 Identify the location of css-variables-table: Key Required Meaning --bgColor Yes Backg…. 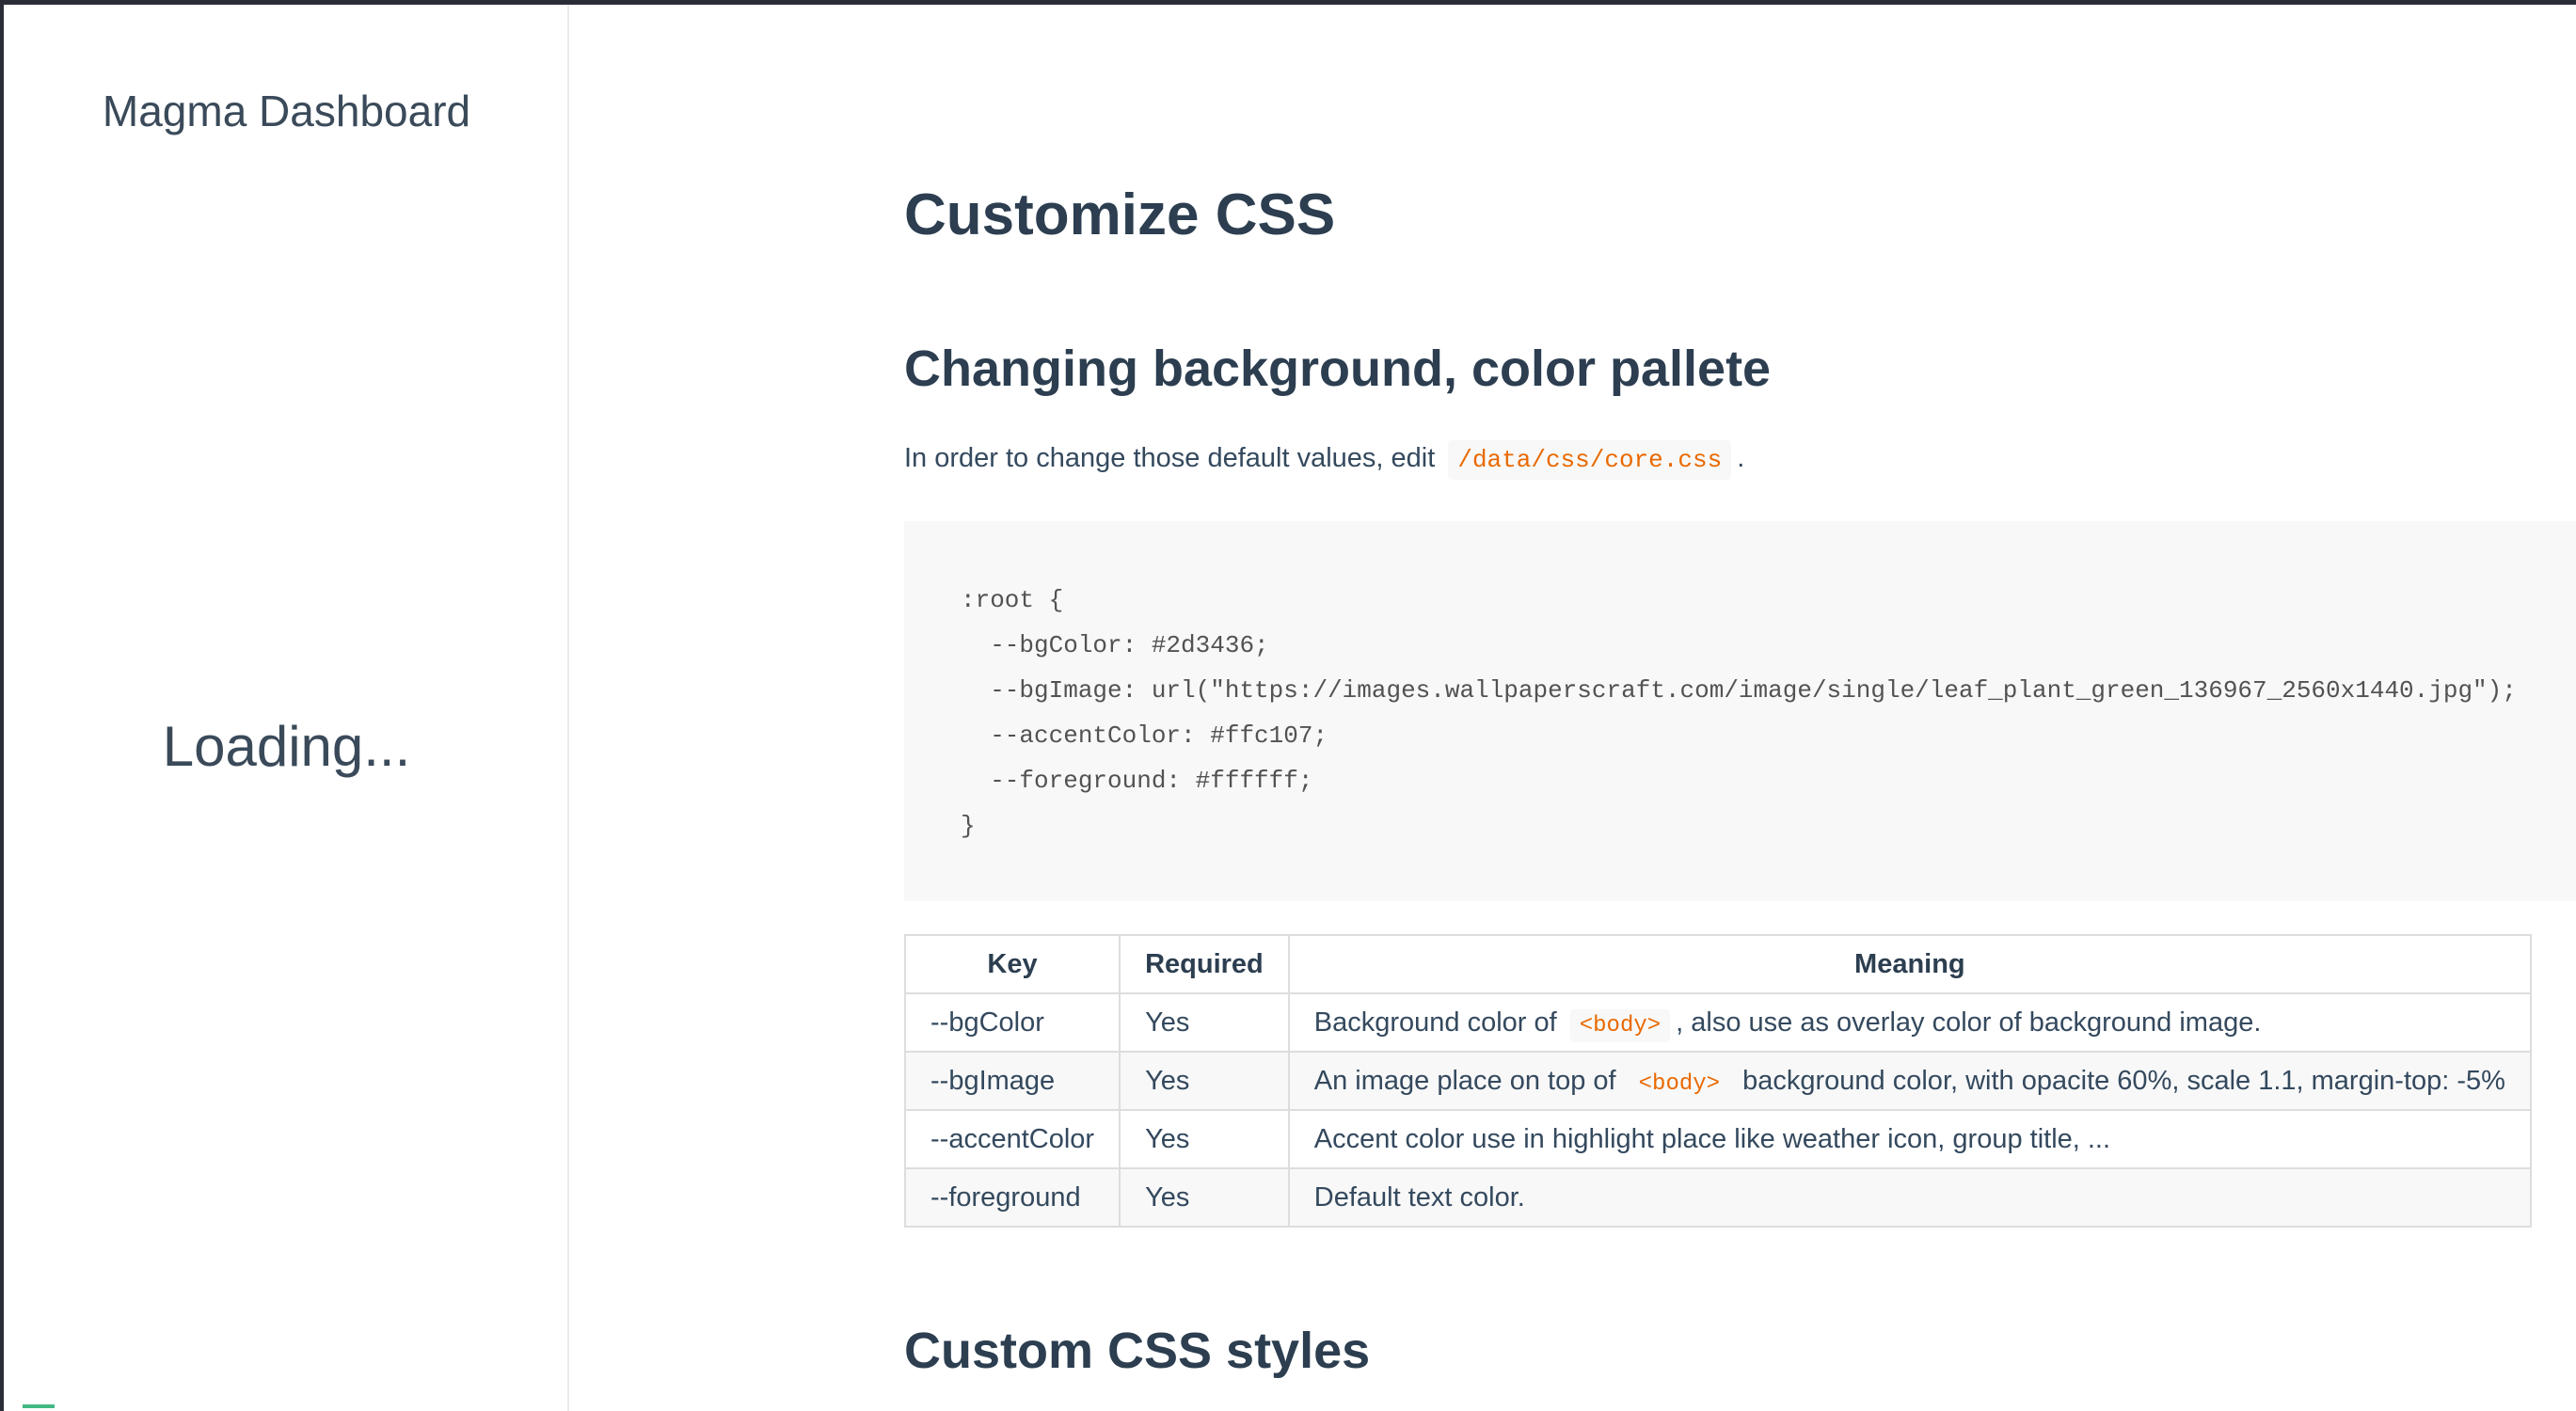
(1717, 1081).